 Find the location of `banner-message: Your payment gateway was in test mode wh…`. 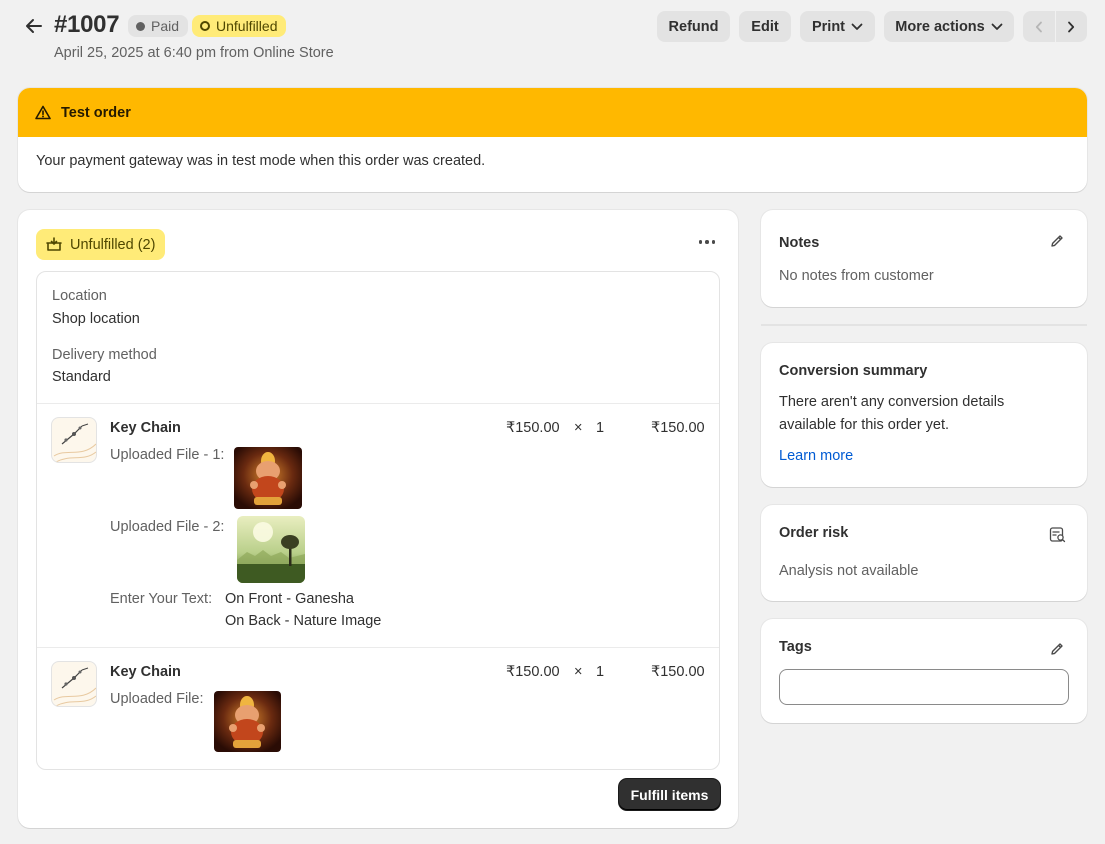

banner-message: Your payment gateway was in test mode wh… is located at coordinates (261, 161).